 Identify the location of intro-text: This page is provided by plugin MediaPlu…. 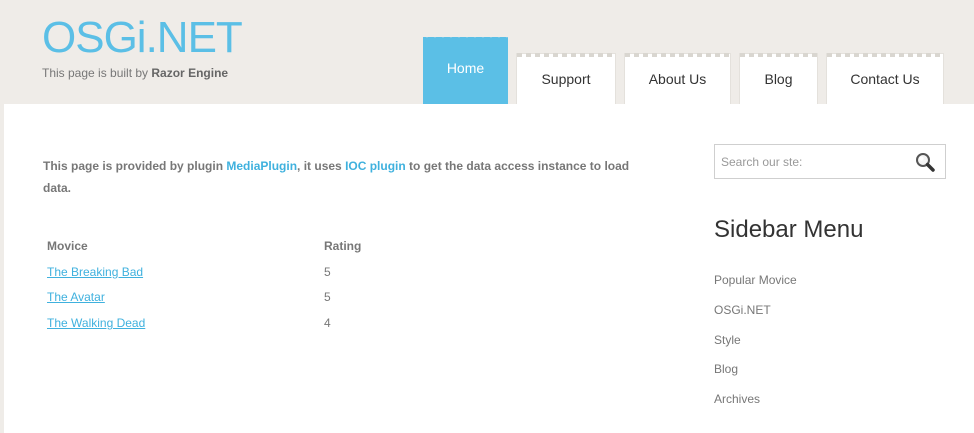
(343, 177).